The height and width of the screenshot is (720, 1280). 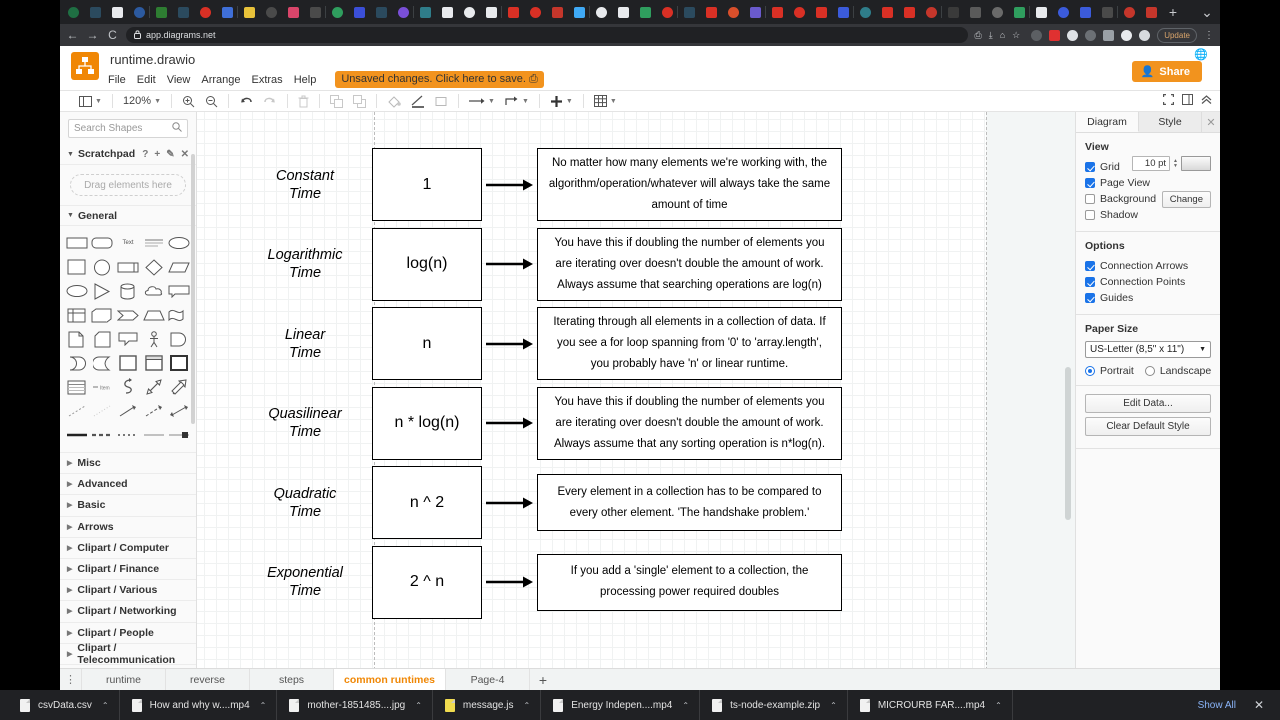 What do you see at coordinates (77, 411) in the screenshot?
I see `shape-dashed-line` at bounding box center [77, 411].